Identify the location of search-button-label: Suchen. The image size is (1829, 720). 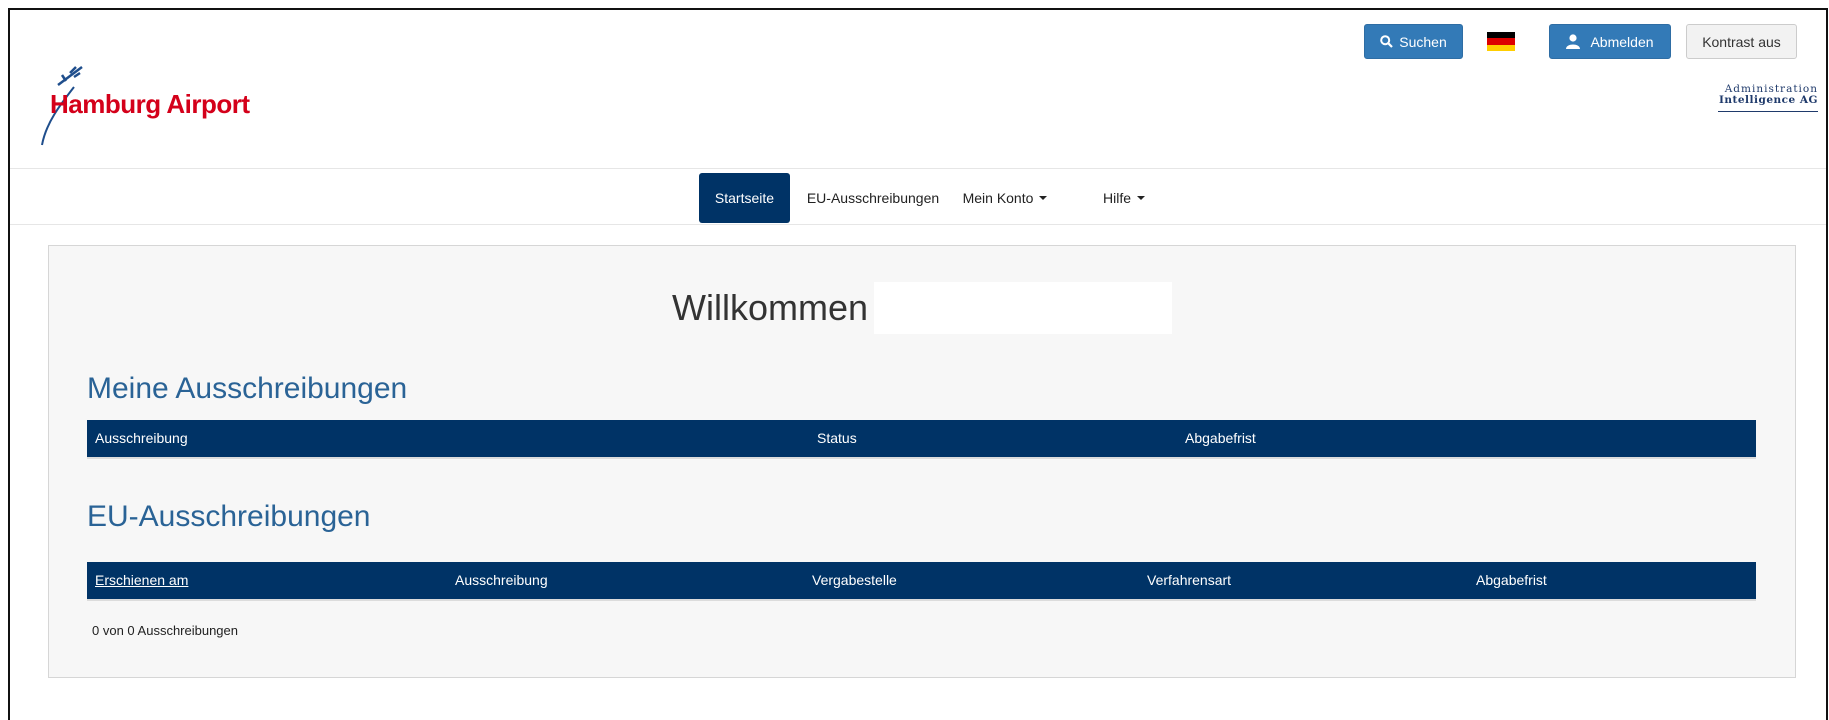
(1423, 41).